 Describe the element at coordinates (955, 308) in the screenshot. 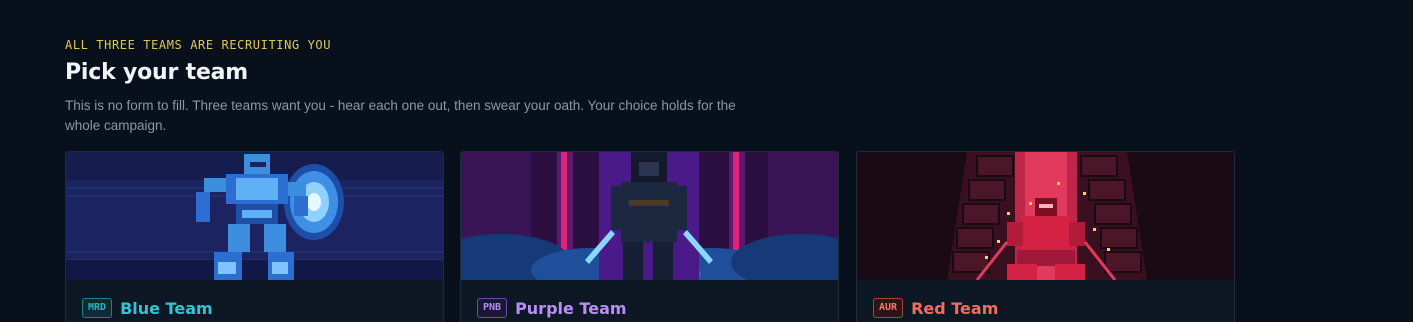

I see `team-name: Red Team` at that location.